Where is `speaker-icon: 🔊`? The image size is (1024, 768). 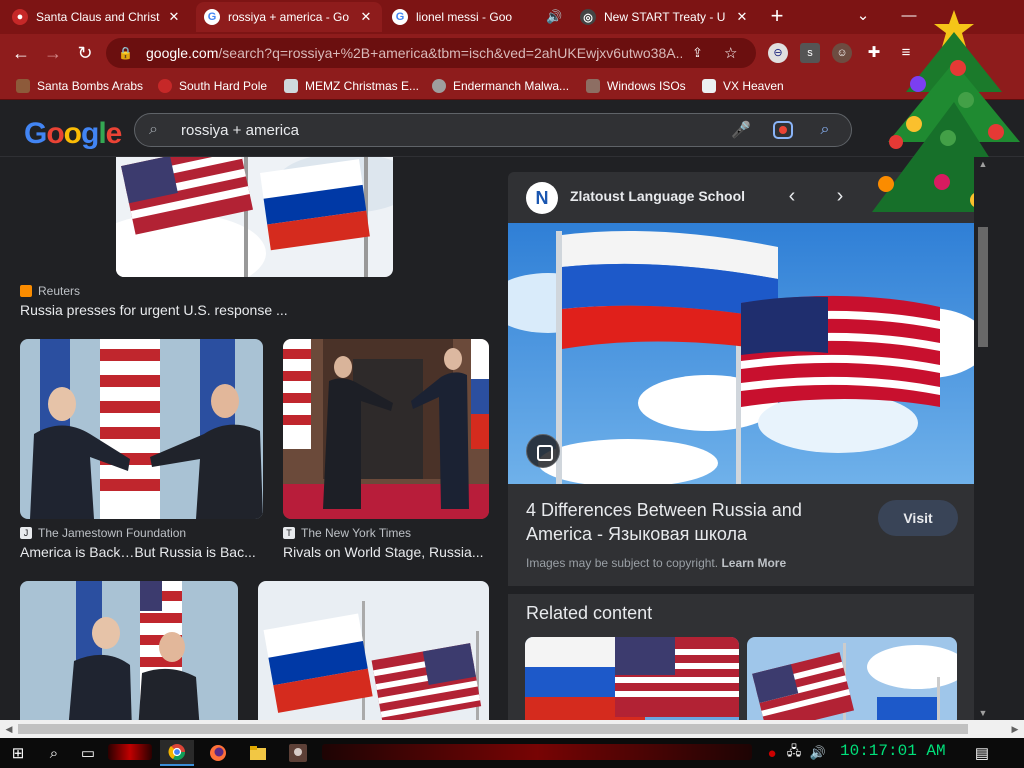
speaker-icon: 🔊 is located at coordinates (554, 17).